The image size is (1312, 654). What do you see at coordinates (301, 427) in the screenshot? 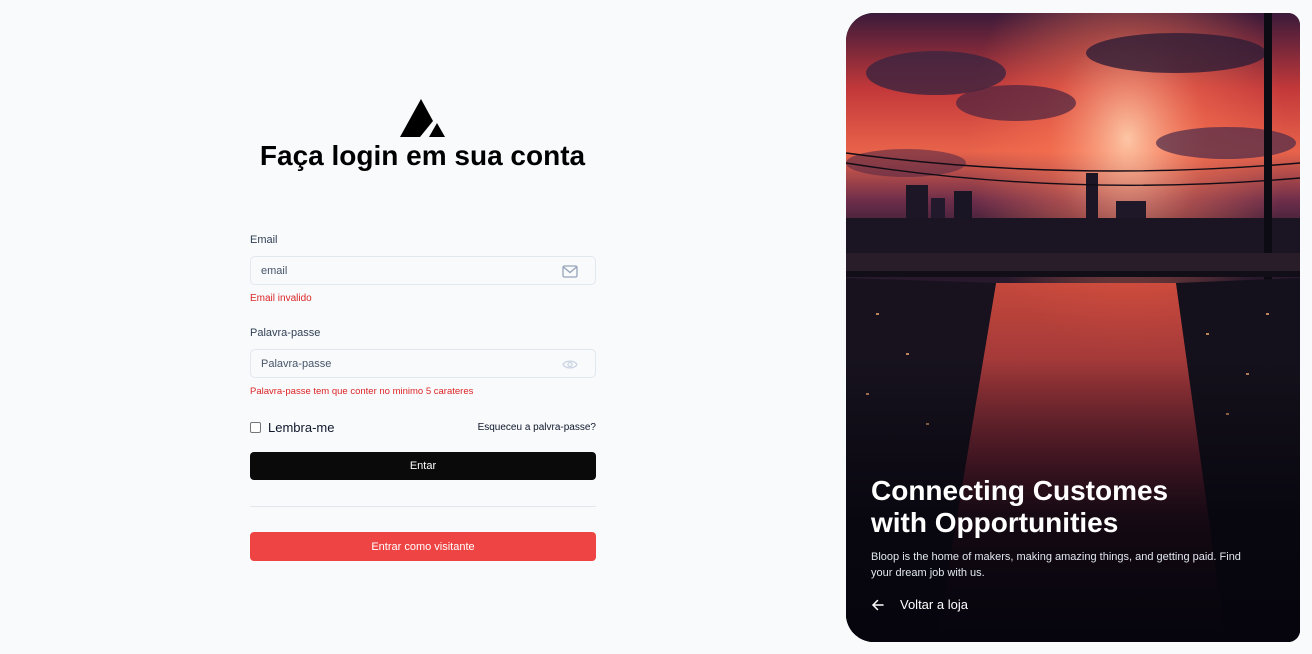
I see `remember-label: Lembra-me` at bounding box center [301, 427].